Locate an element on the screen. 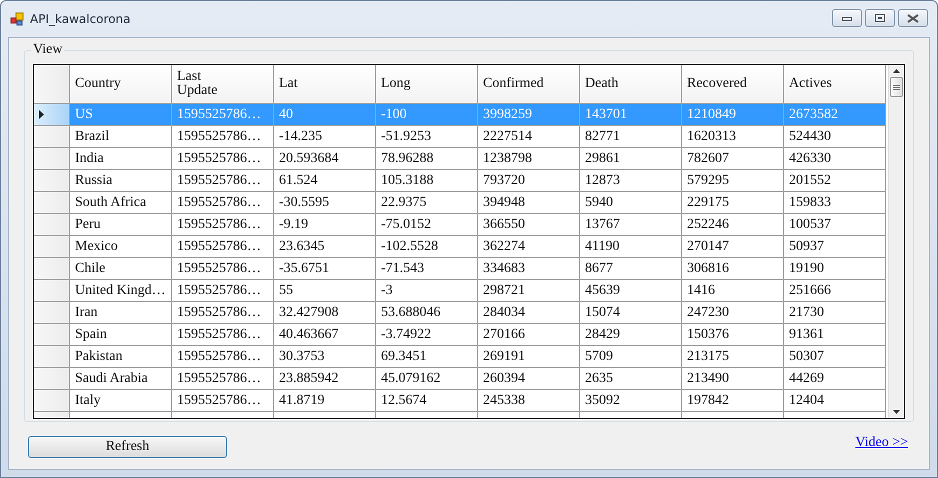 The image size is (938, 478). scroll-thumb is located at coordinates (896, 87).